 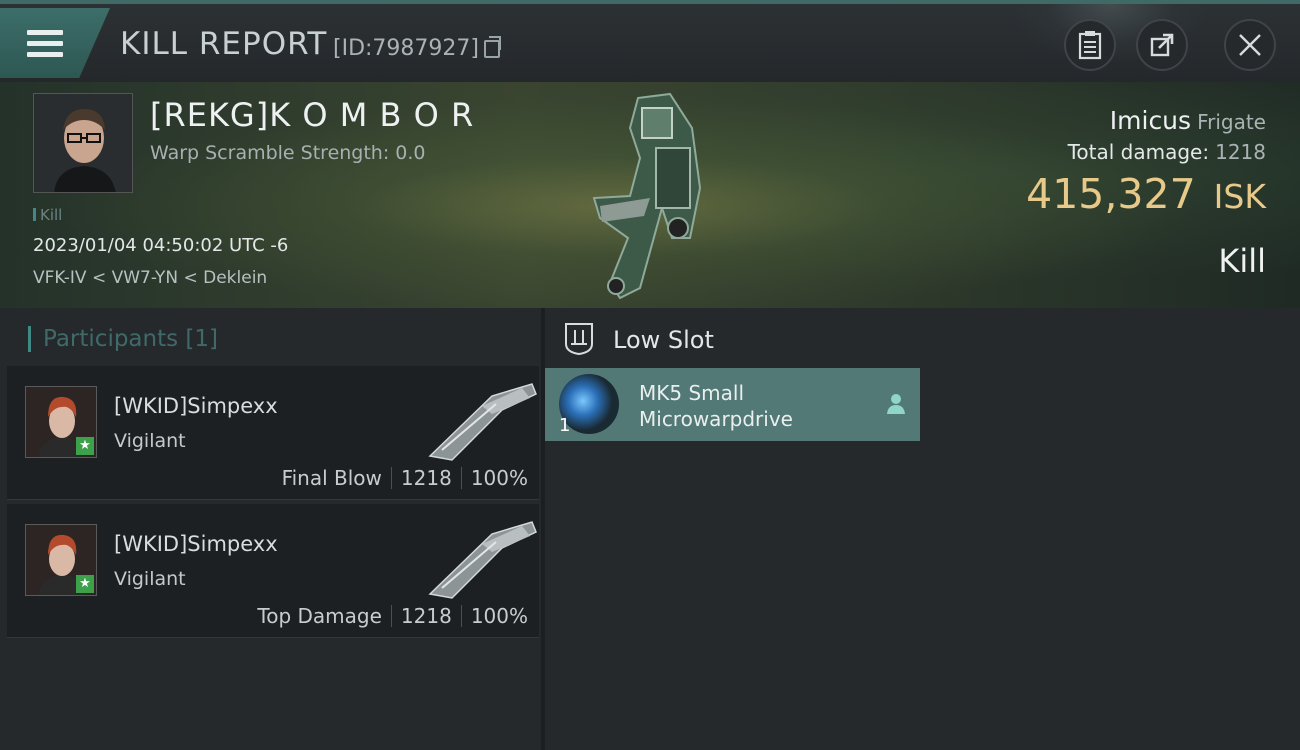 What do you see at coordinates (1239, 196) in the screenshot?
I see `isk-unit: ISK` at bounding box center [1239, 196].